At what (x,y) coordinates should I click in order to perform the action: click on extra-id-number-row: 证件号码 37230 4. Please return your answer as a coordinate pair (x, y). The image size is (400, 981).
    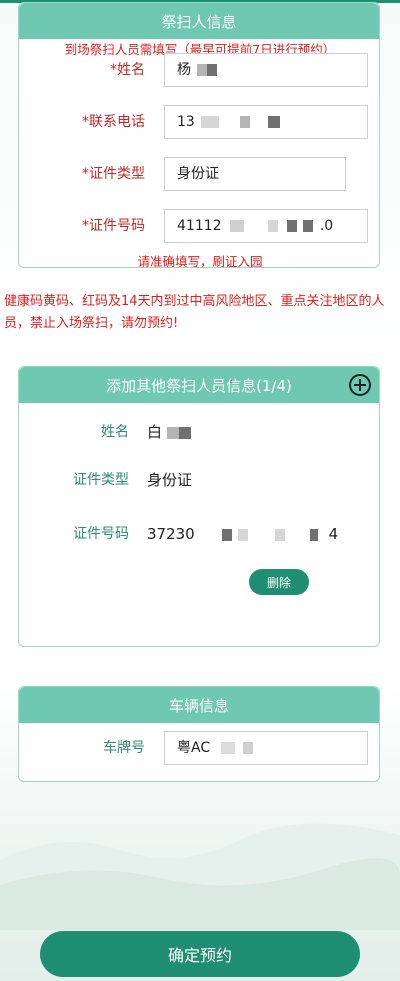
    Looking at the image, I should click on (200, 534).